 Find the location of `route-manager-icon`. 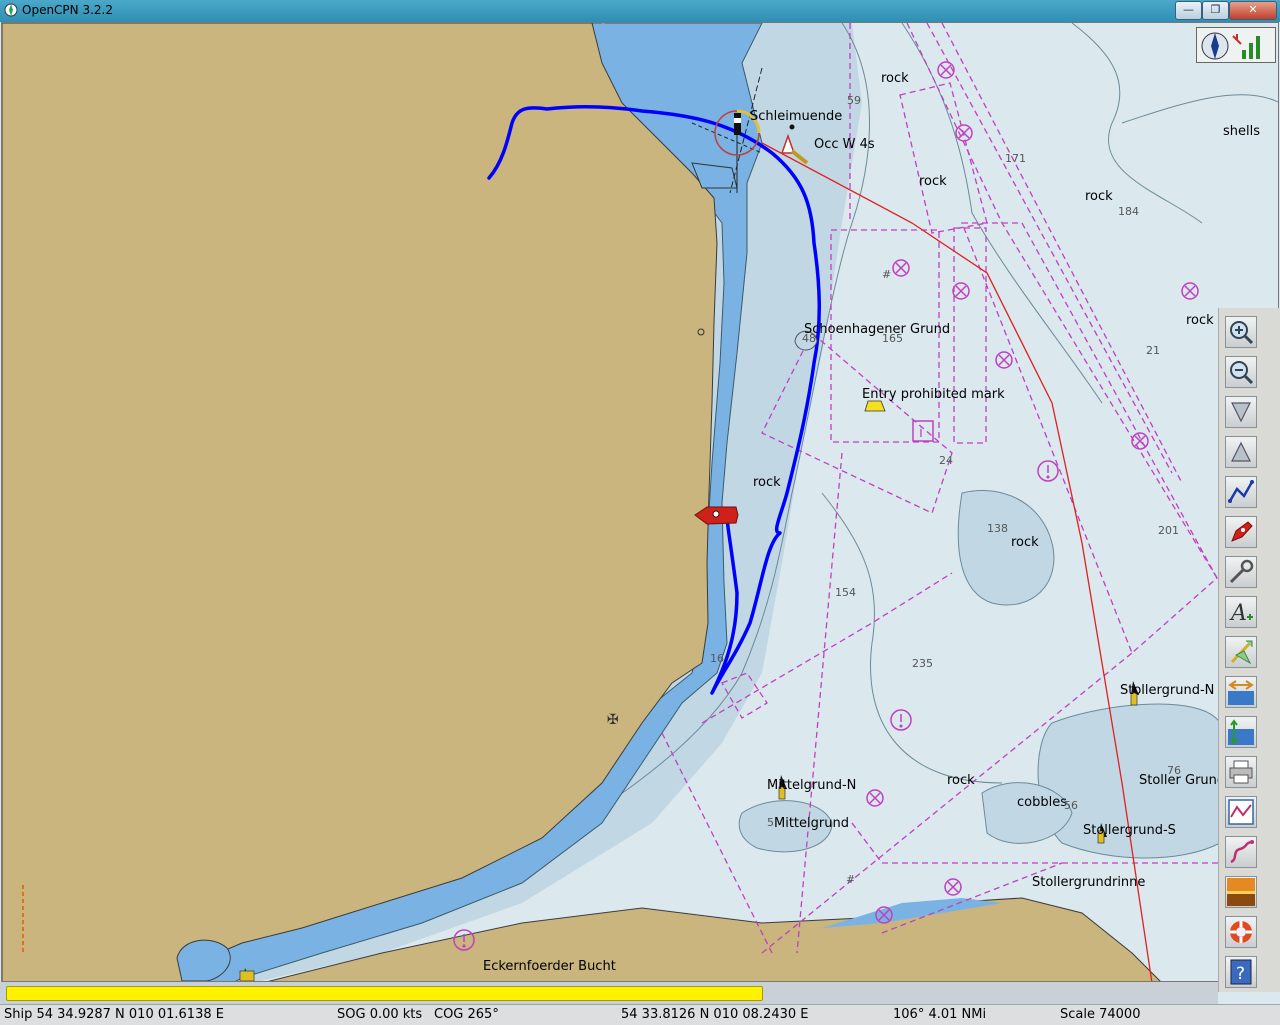

route-manager-icon is located at coordinates (1241, 812).